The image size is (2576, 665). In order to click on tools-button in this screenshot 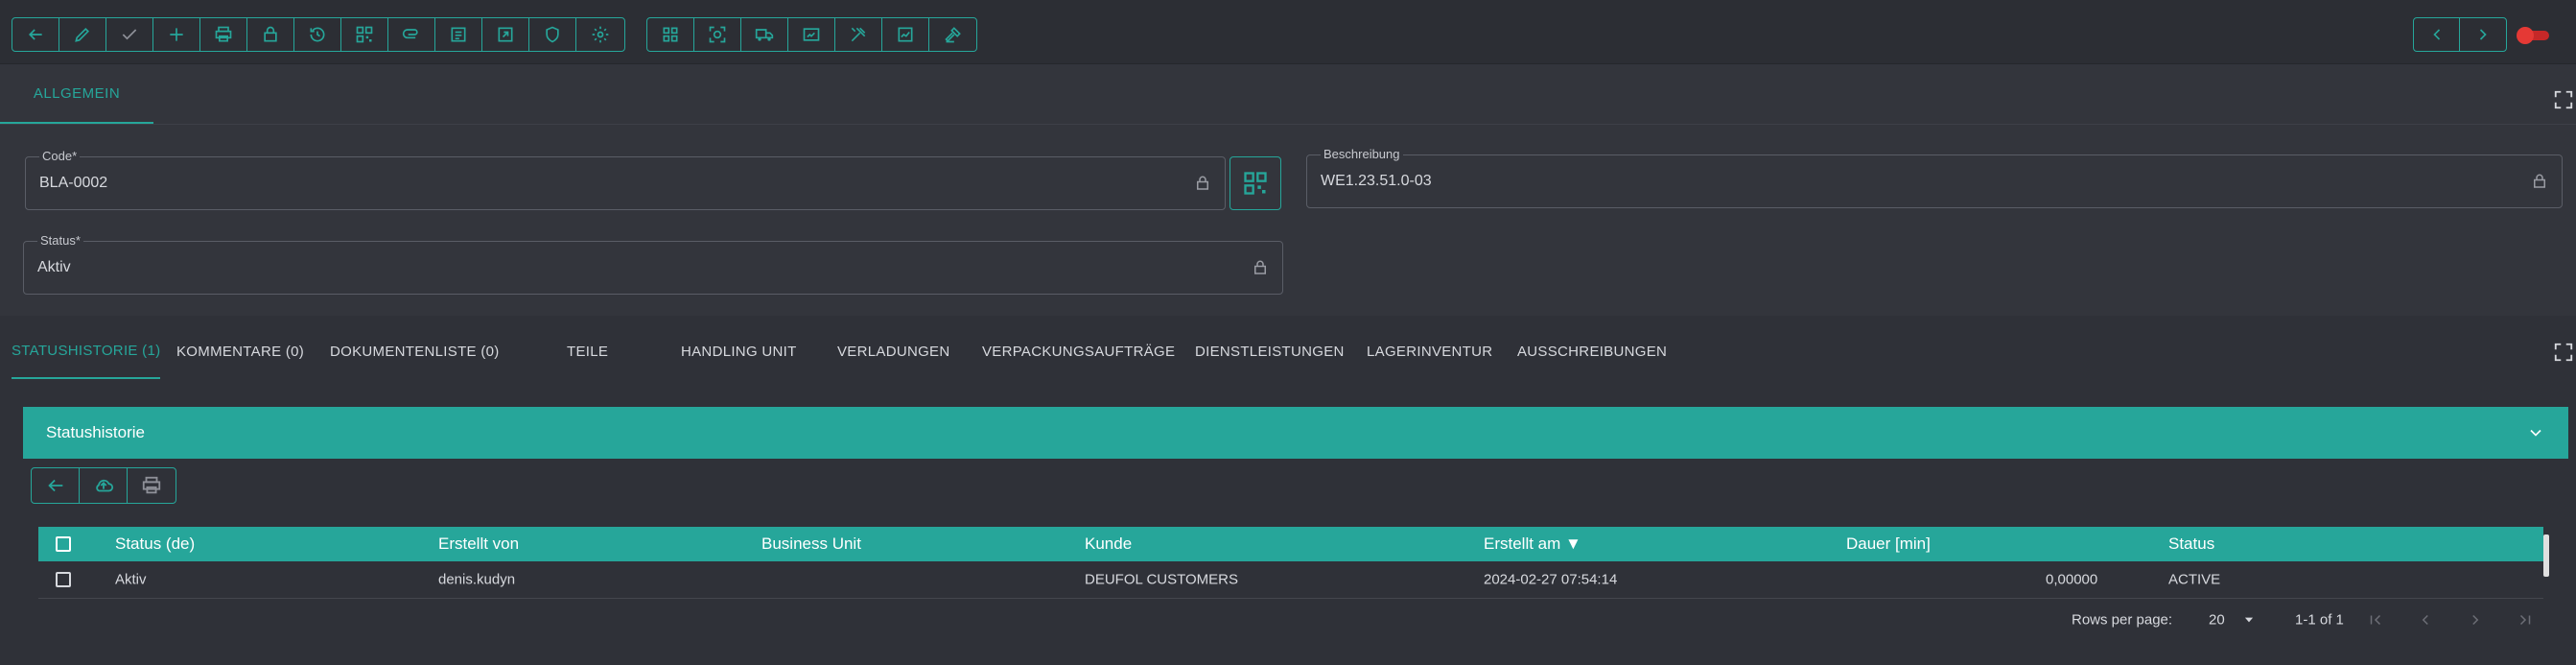, I will do `click(858, 34)`.